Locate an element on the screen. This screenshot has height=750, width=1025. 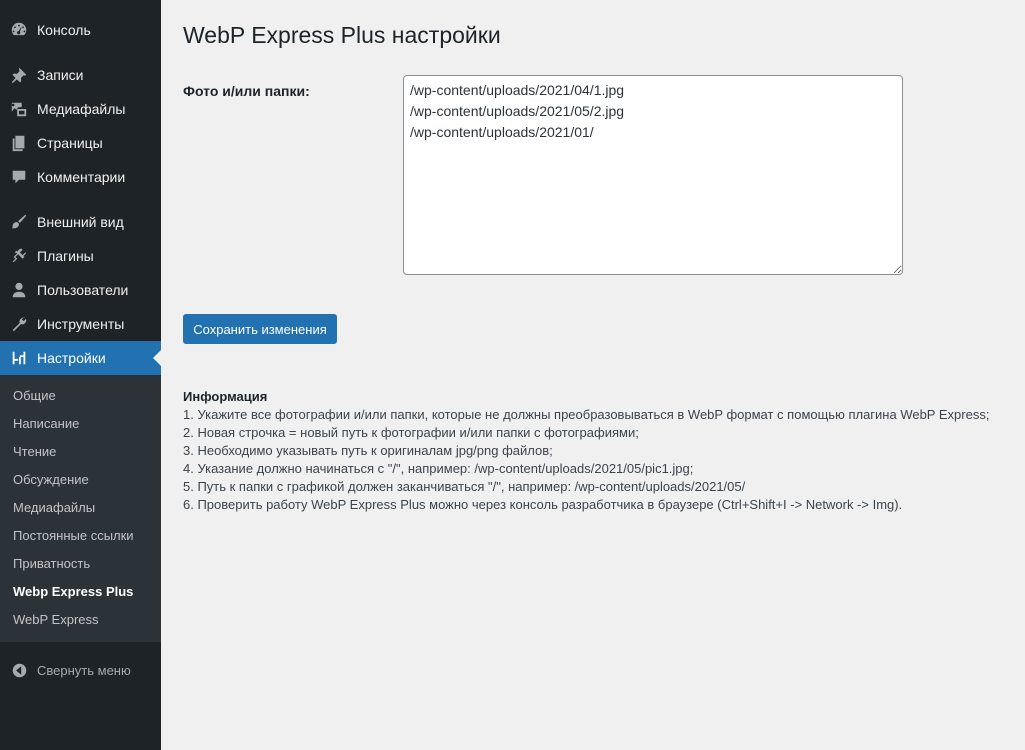
menu-item-pages: Страницы is located at coordinates (80, 143).